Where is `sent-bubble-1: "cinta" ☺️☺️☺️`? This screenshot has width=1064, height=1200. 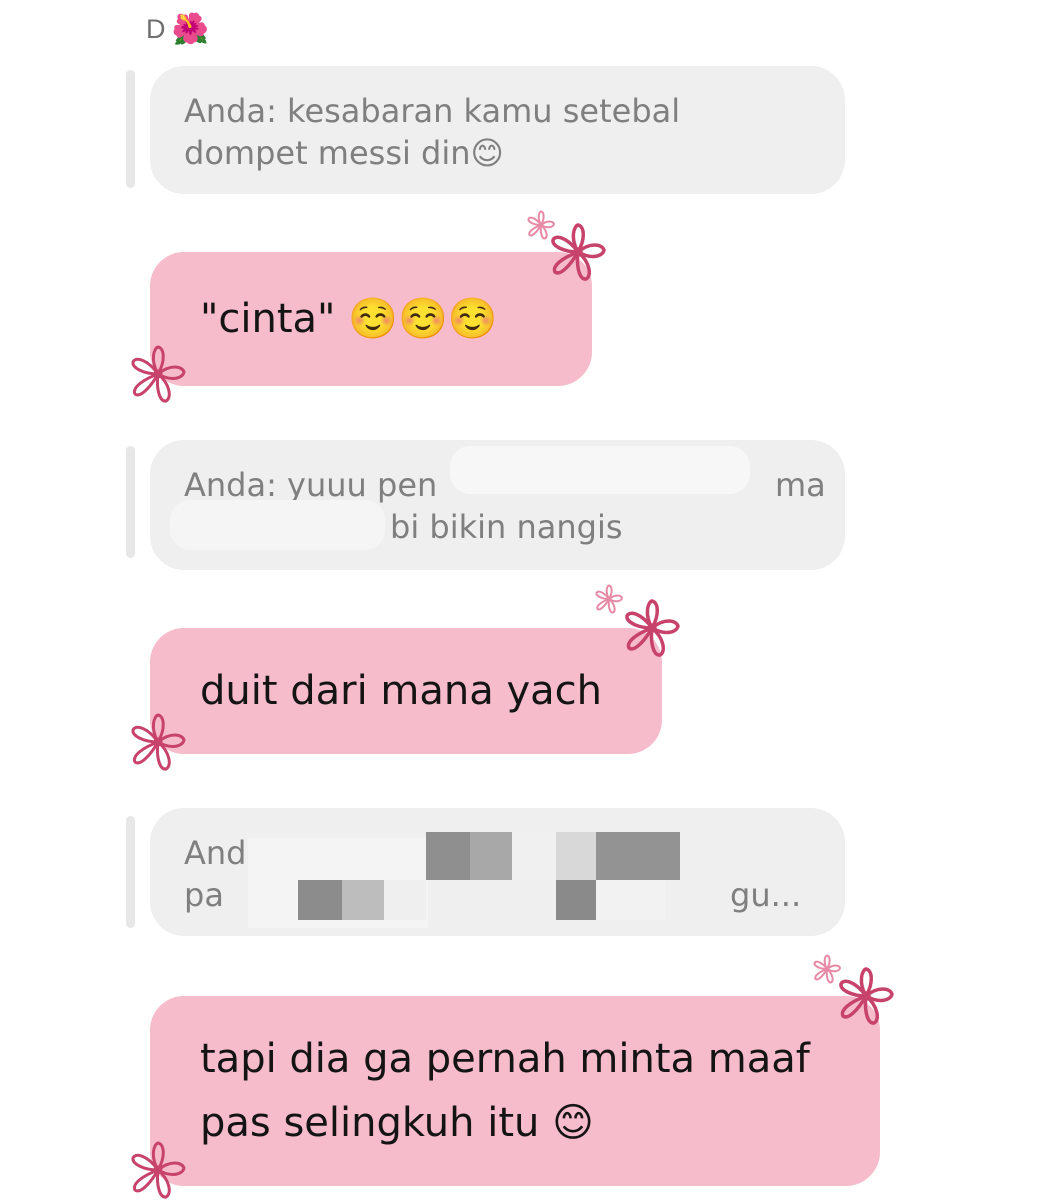 sent-bubble-1: "cinta" ☺️☺️☺️ is located at coordinates (371, 319).